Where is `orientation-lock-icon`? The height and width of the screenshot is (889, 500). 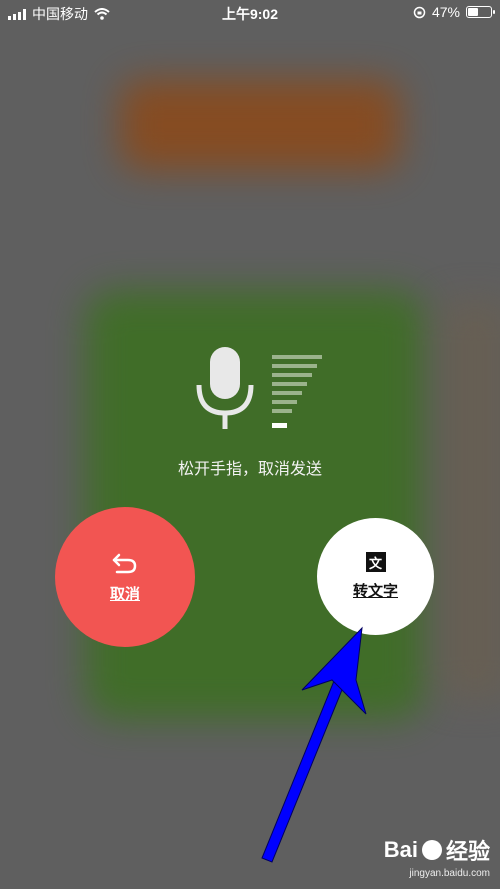
orientation-lock-icon is located at coordinates (419, 12).